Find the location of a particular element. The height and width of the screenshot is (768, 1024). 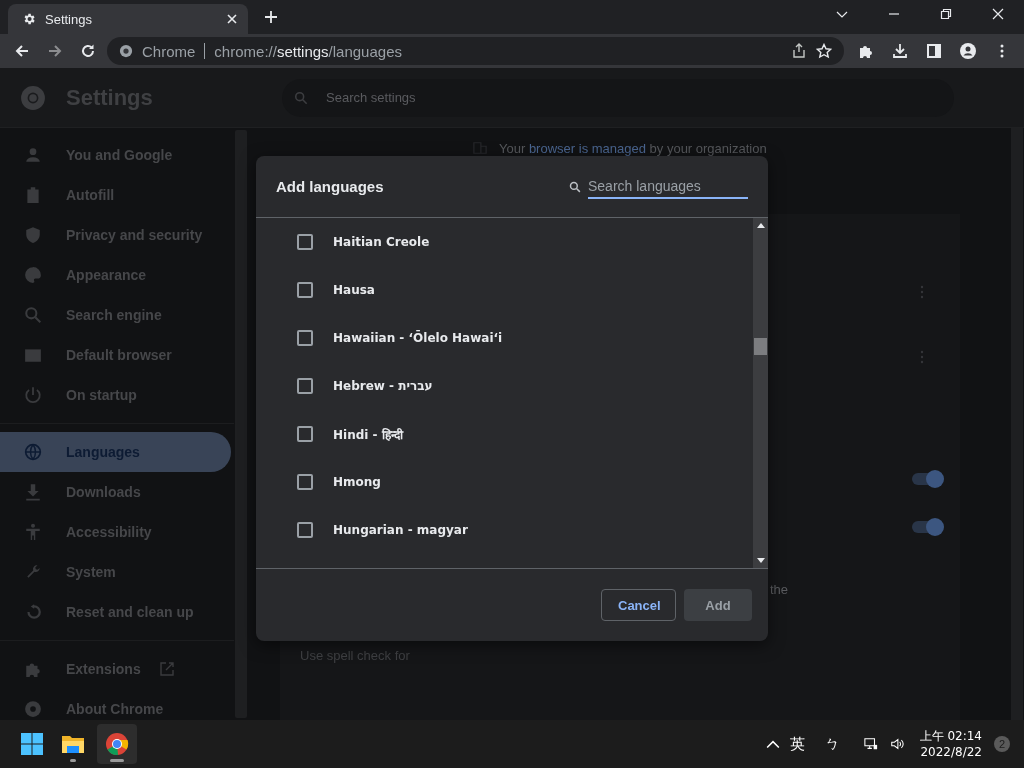

forward-icon is located at coordinates (55, 51).